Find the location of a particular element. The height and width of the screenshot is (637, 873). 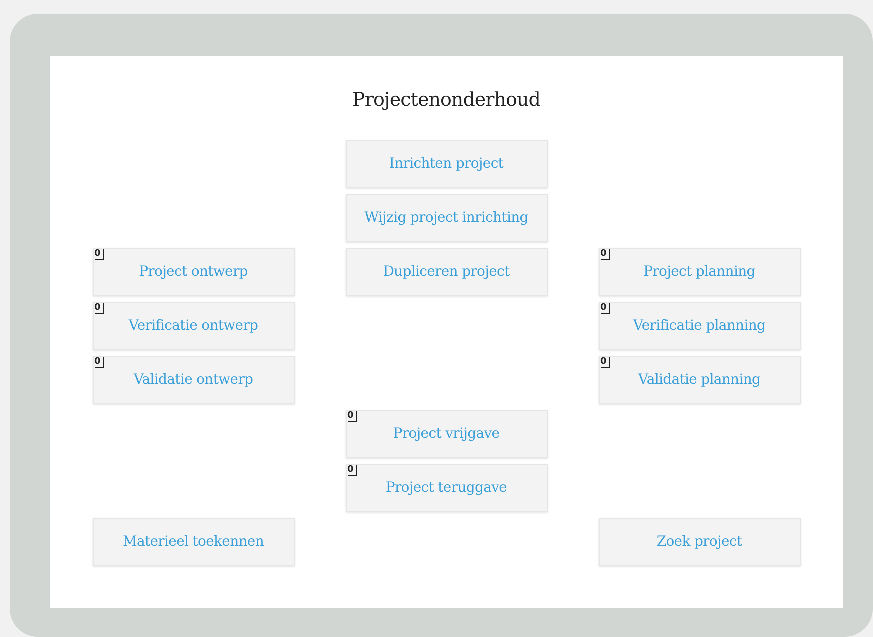

menu-button: Wijzig project inrichting is located at coordinates (447, 218).